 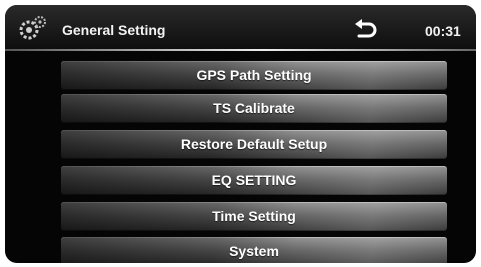 I want to click on button-label: GPS Path Setting, so click(x=254, y=75).